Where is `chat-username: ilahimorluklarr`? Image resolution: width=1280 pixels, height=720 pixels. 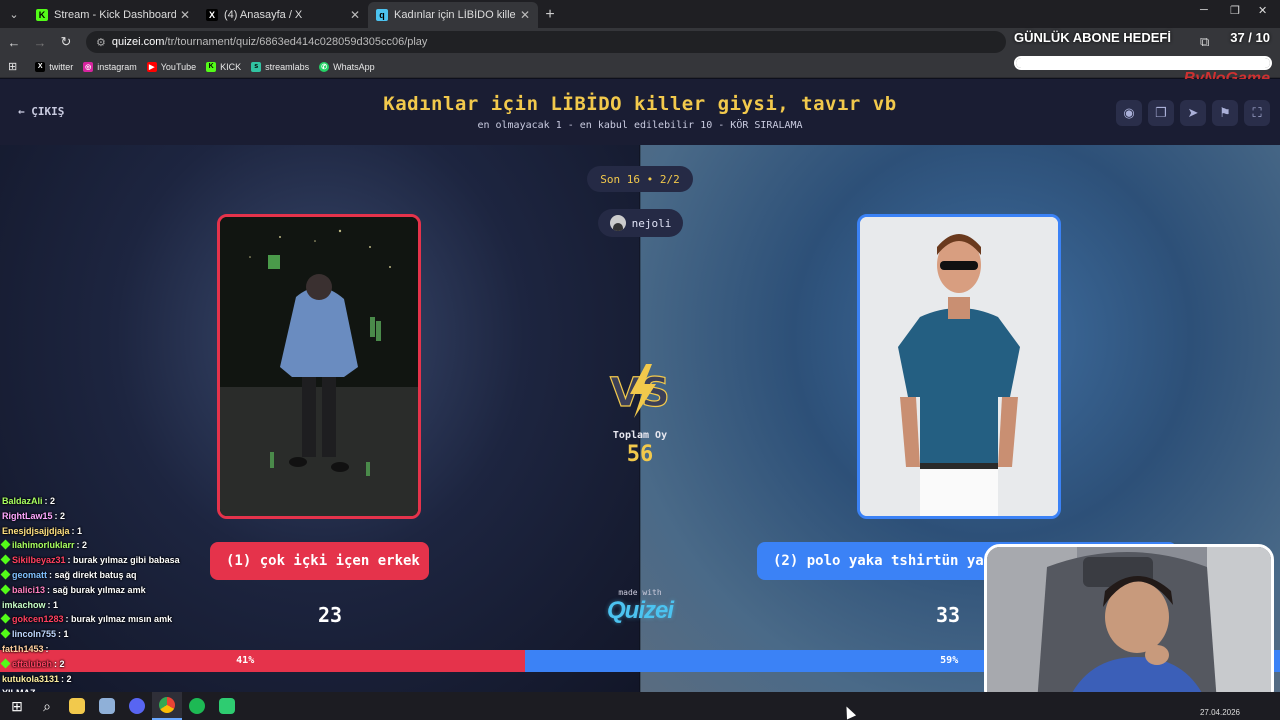 chat-username: ilahimorluklarr is located at coordinates (43, 545).